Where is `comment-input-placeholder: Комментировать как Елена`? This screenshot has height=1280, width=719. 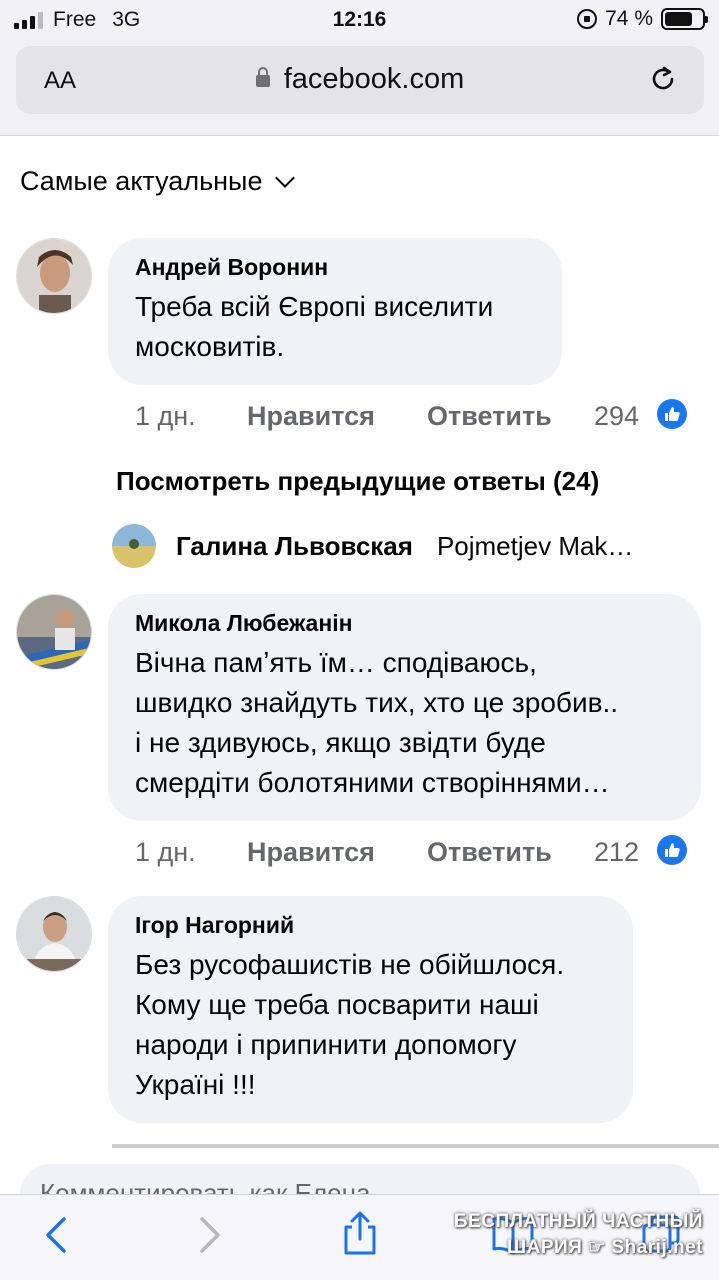
comment-input-placeholder: Комментировать как Елена is located at coordinates (205, 1186).